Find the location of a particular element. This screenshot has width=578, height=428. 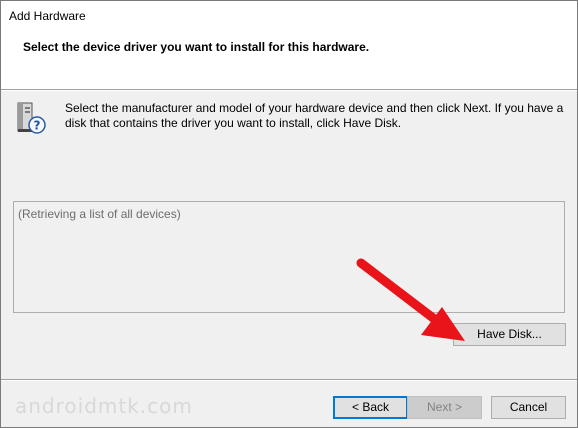

cancel-button: Cancel is located at coordinates (528, 407).